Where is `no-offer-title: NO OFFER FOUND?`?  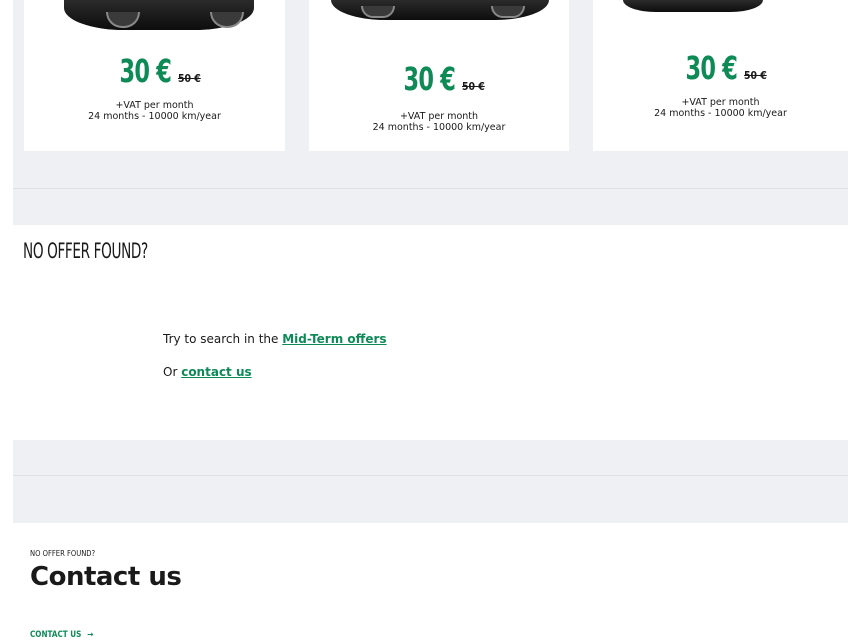
no-offer-title: NO OFFER FOUND? is located at coordinates (85, 251).